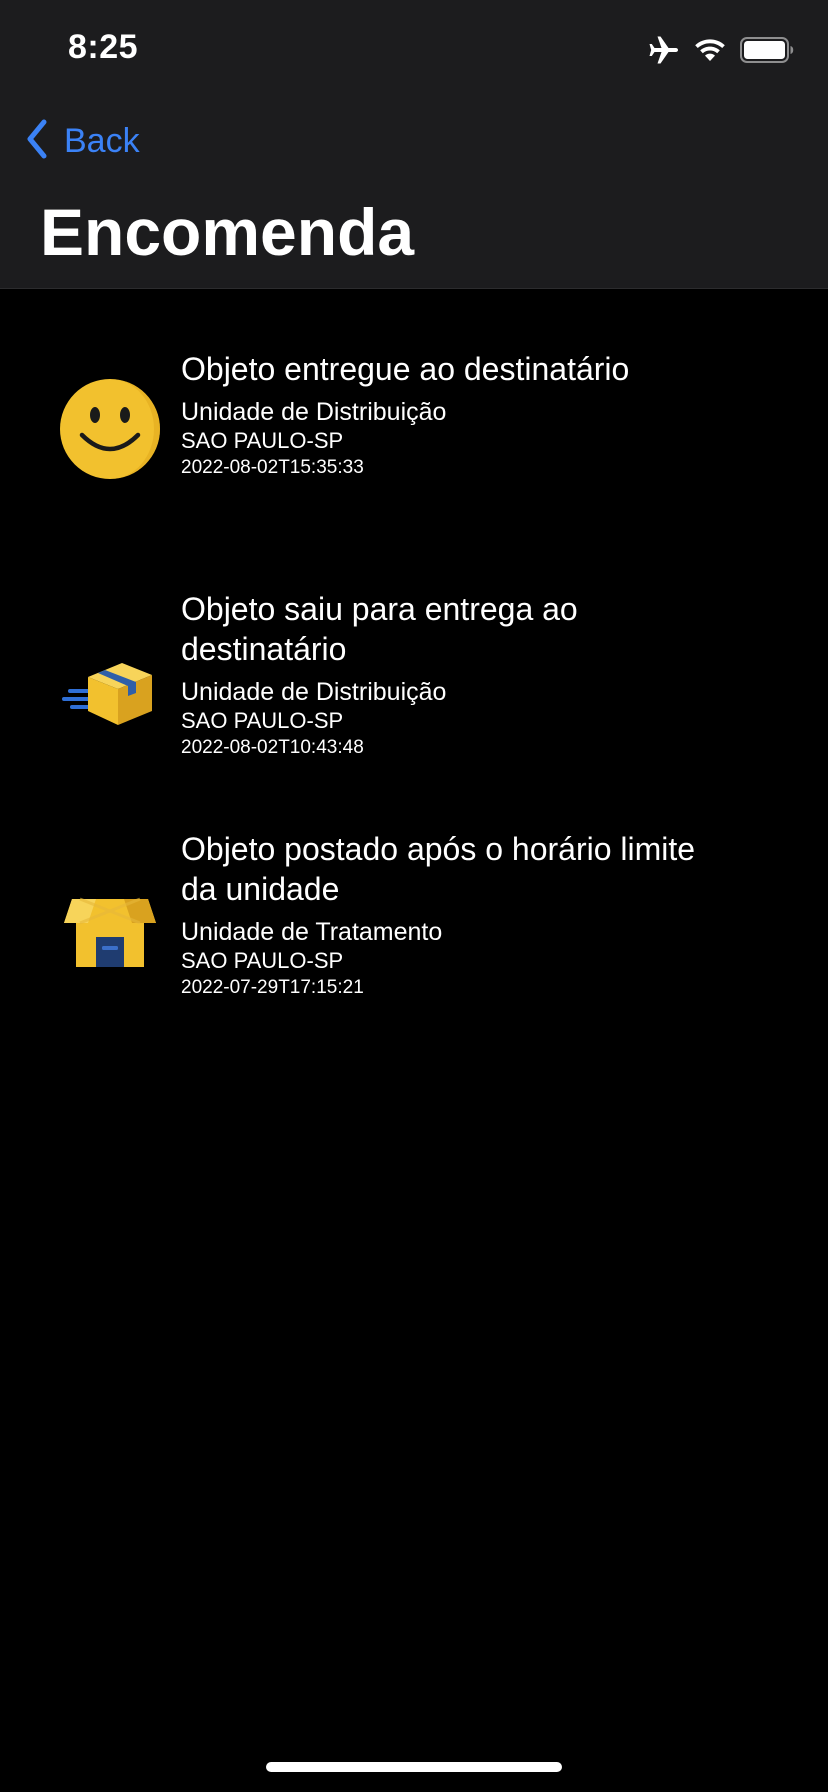 This screenshot has height=1792, width=828. What do you see at coordinates (767, 50) in the screenshot?
I see `battery-icon` at bounding box center [767, 50].